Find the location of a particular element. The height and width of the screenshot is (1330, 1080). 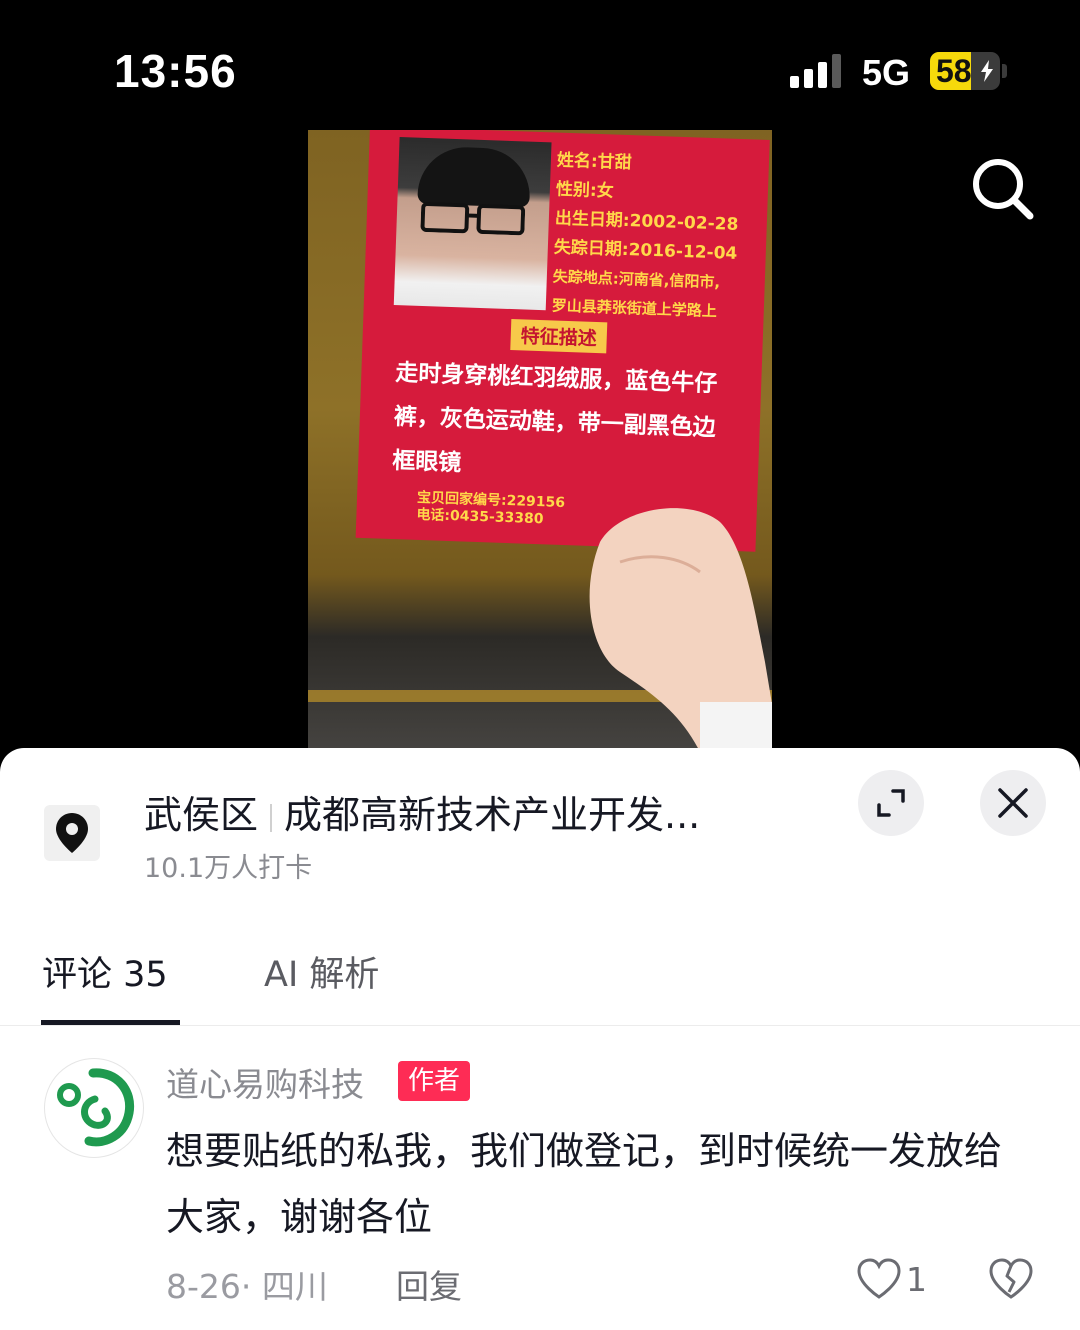

status-time: 13:56 is located at coordinates (175, 71).